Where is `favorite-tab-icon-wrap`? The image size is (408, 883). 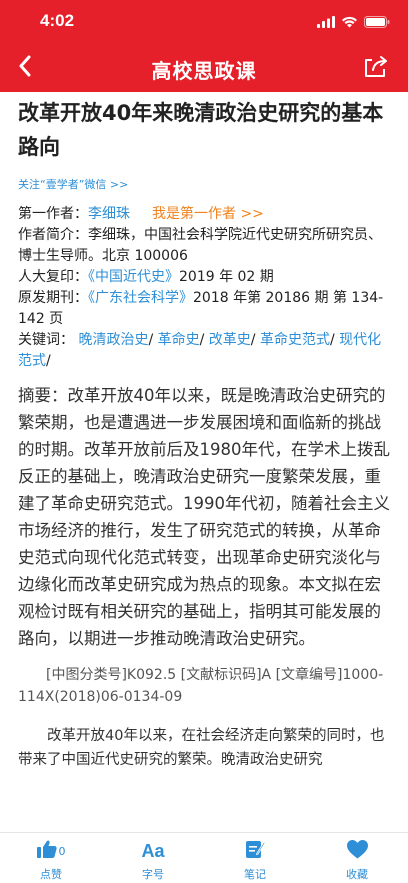
favorite-tab-icon-wrap is located at coordinates (357, 851).